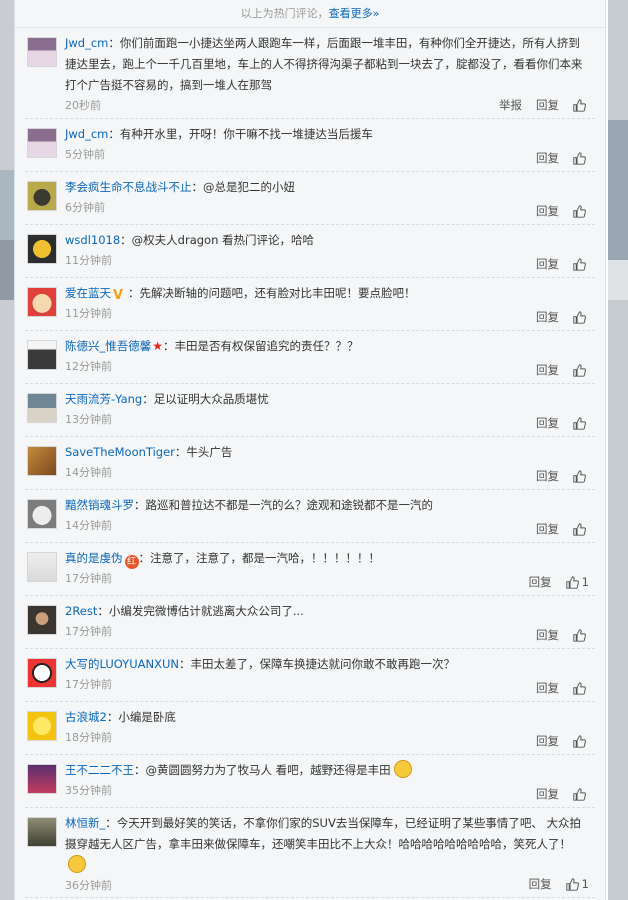 This screenshot has height=900, width=628. Describe the element at coordinates (103, 399) in the screenshot. I see `comment-username: 天雨流芳-Yang` at that location.